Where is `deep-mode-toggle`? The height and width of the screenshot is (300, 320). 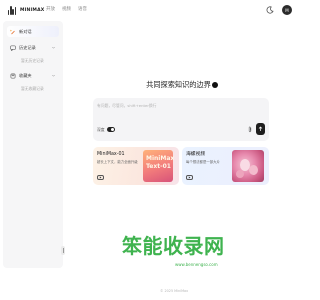 deep-mode-toggle is located at coordinates (110, 129).